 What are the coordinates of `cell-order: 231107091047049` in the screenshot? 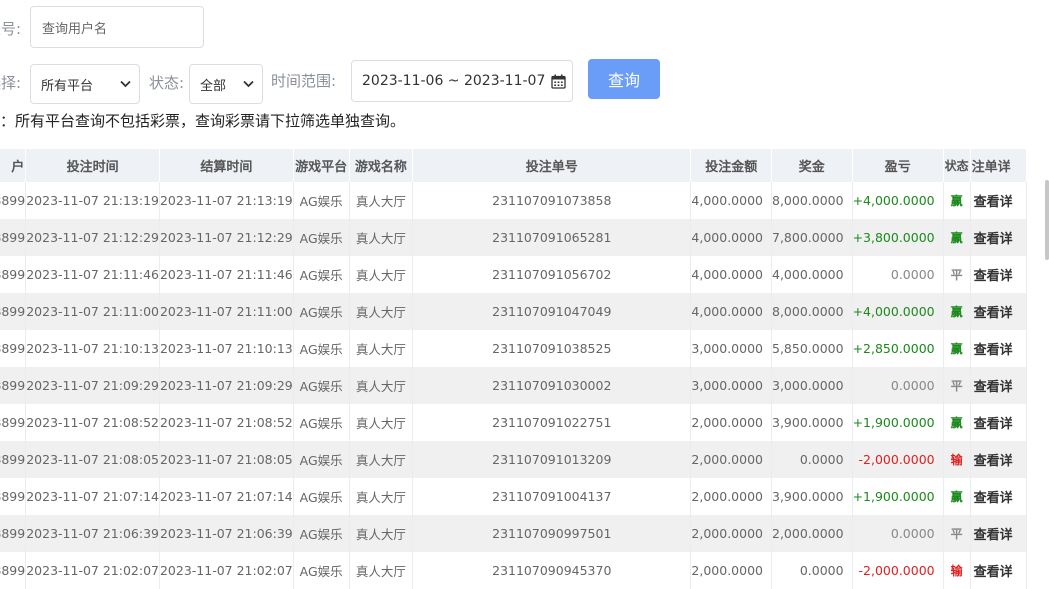 It's located at (552, 311).